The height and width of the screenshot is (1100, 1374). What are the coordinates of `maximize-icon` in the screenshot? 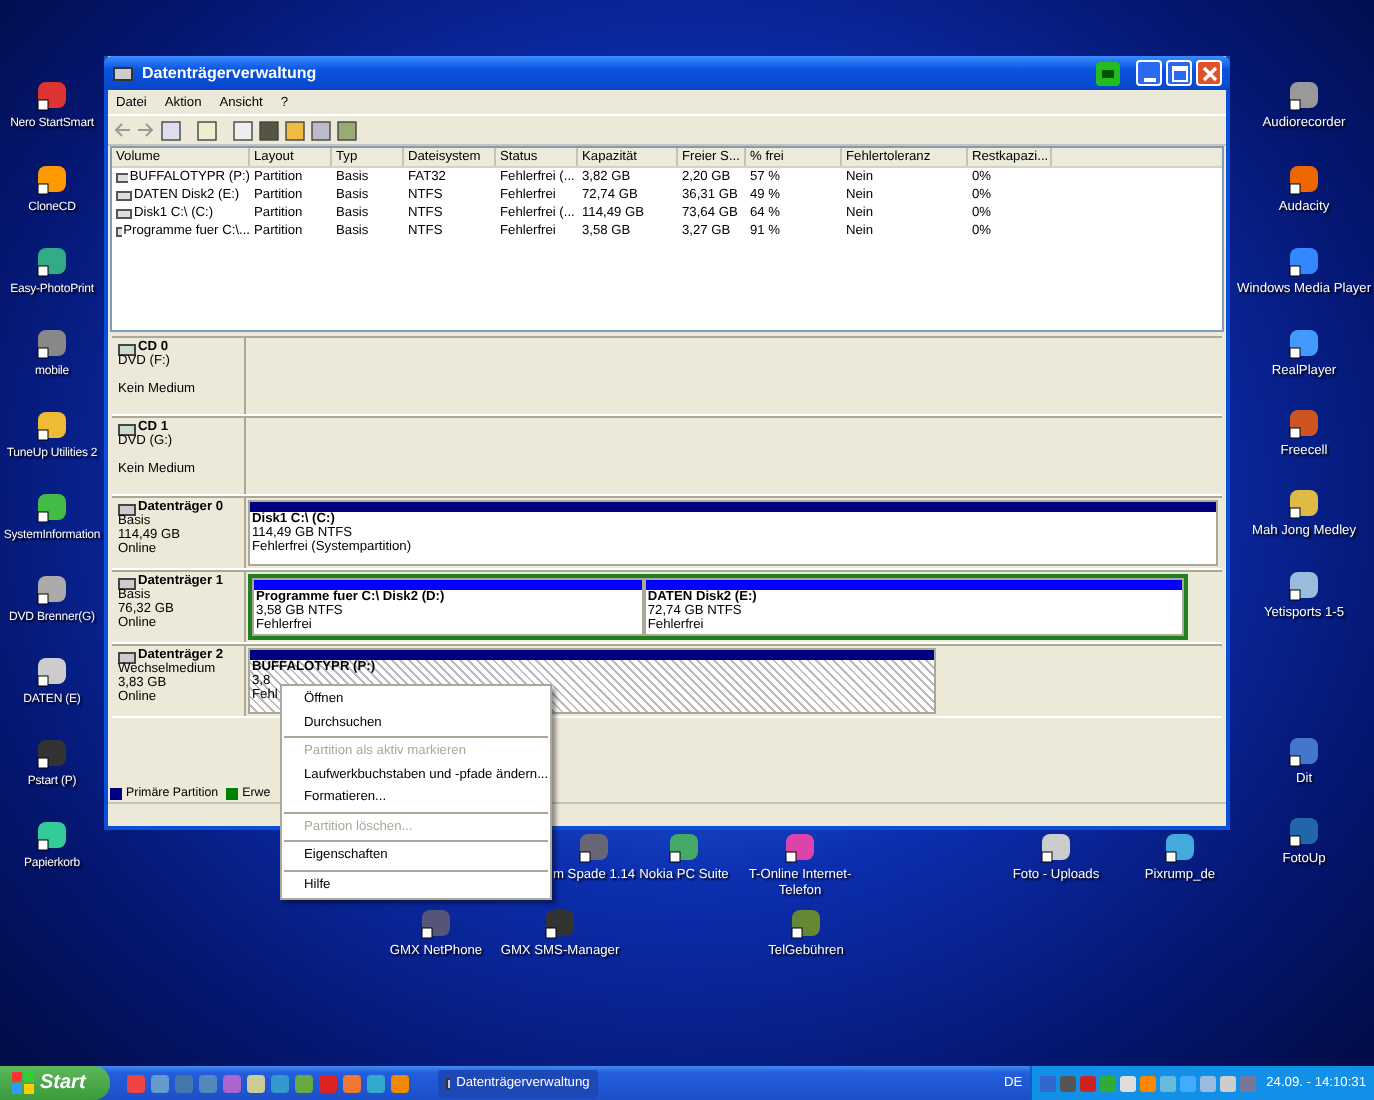 It's located at (1179, 73).